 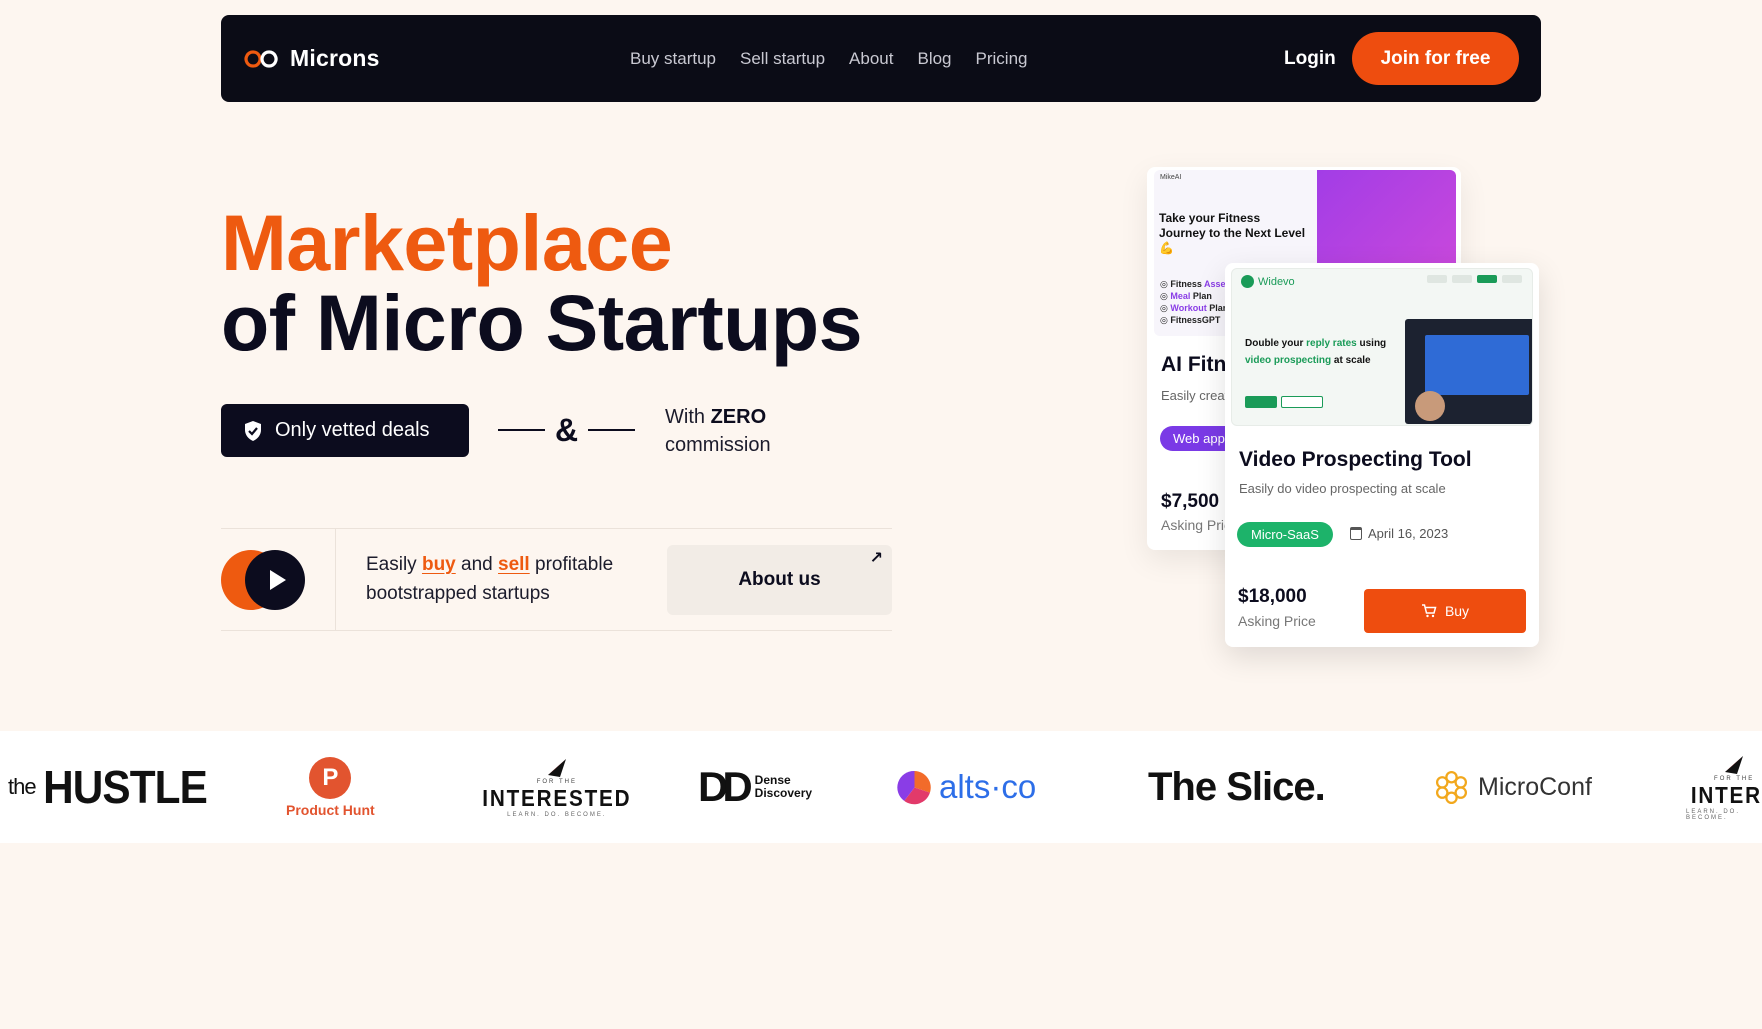 I want to click on about-us-label: About us, so click(x=779, y=579).